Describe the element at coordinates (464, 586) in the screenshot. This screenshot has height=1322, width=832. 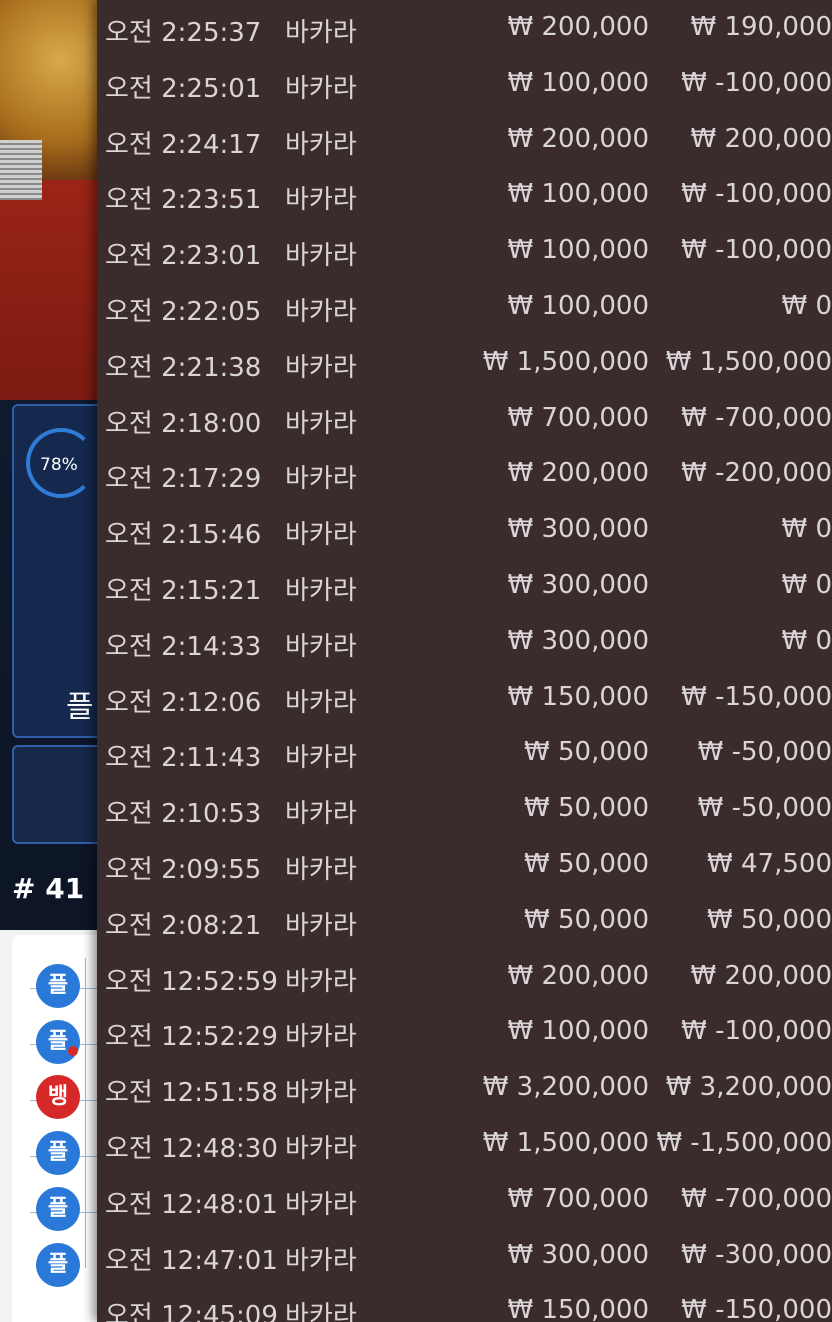
I see `history-row: 오전 2:15:21 바카라 ₩ 300,000 ₩ 0` at that location.